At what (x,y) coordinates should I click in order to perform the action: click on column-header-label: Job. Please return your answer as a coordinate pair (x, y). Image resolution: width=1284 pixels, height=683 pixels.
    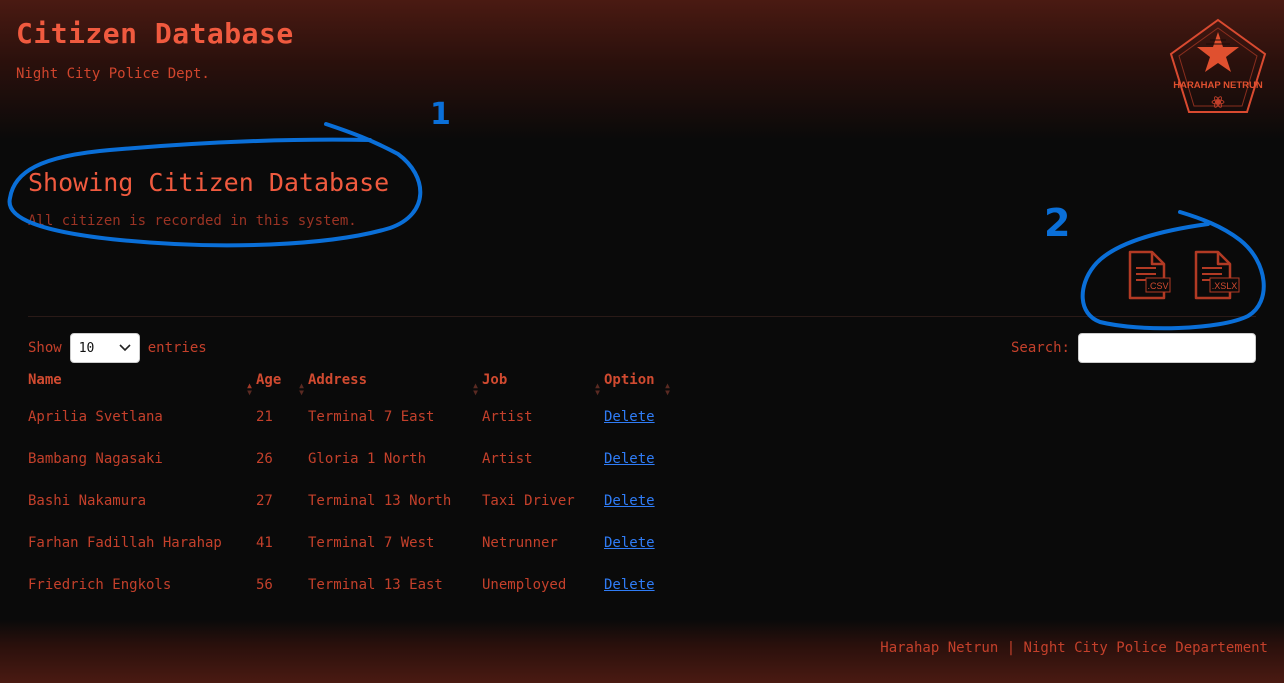
    Looking at the image, I should click on (495, 380).